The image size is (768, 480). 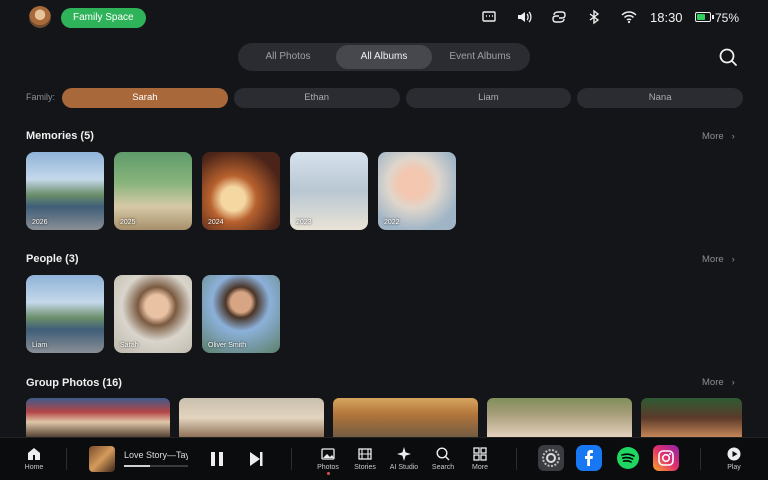 I want to click on nav-ai-studio: AI Studio, so click(x=404, y=456).